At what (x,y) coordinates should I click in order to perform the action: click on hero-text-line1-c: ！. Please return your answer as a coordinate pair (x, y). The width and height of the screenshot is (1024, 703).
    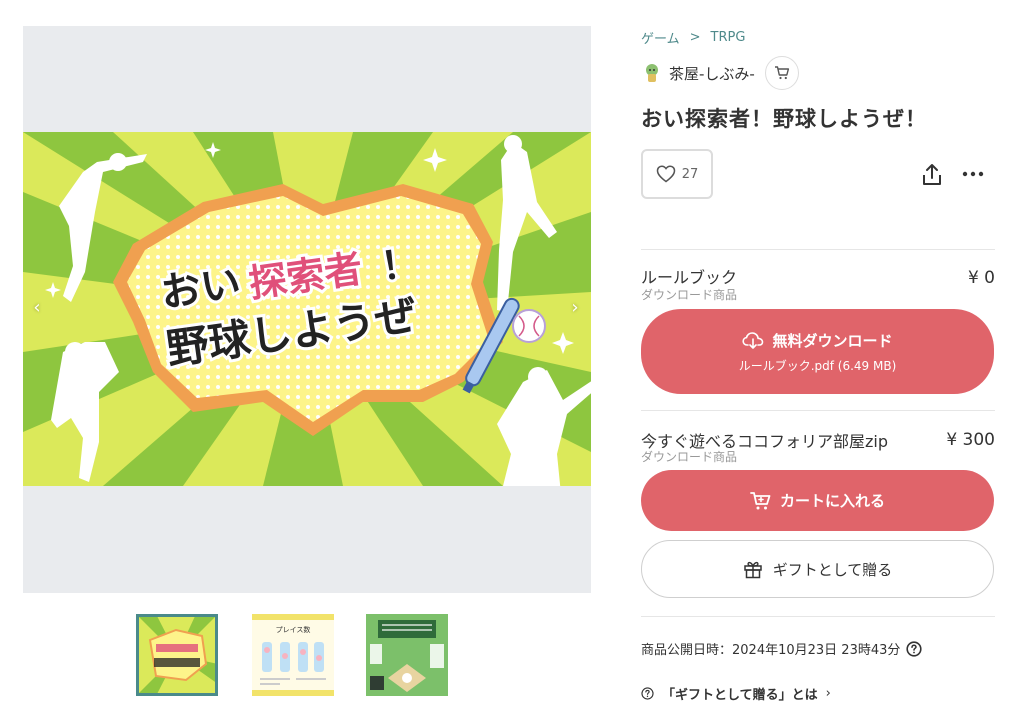
    Looking at the image, I should click on (400, 264).